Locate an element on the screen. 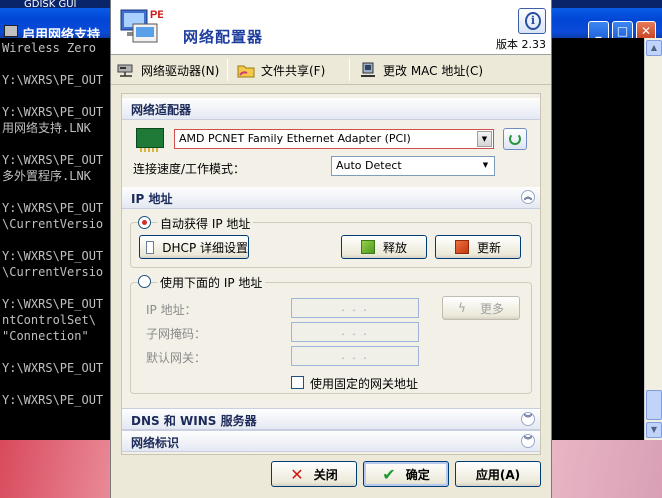 Image resolution: width=662 pixels, height=498 pixels. network-drives-label: 网络驱动器(N) is located at coordinates (180, 70).